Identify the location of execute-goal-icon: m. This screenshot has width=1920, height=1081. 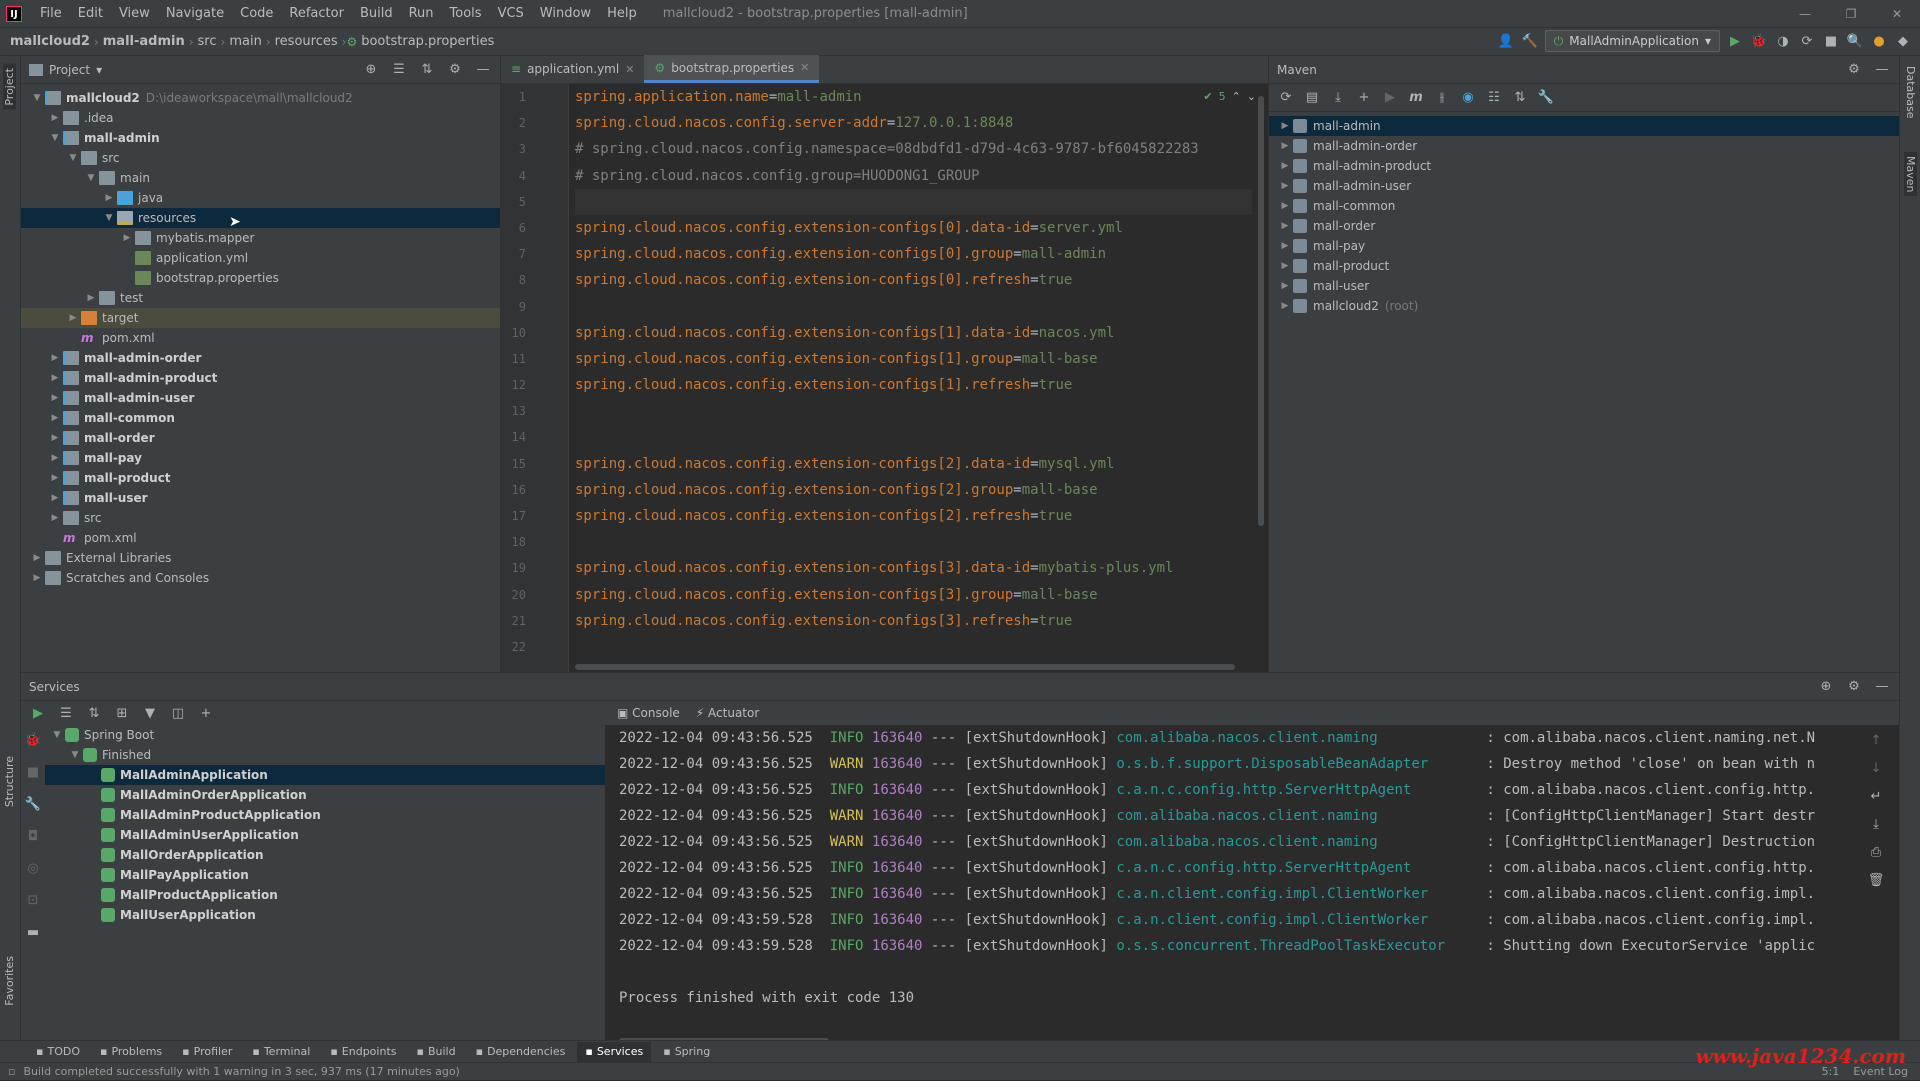
(1416, 98).